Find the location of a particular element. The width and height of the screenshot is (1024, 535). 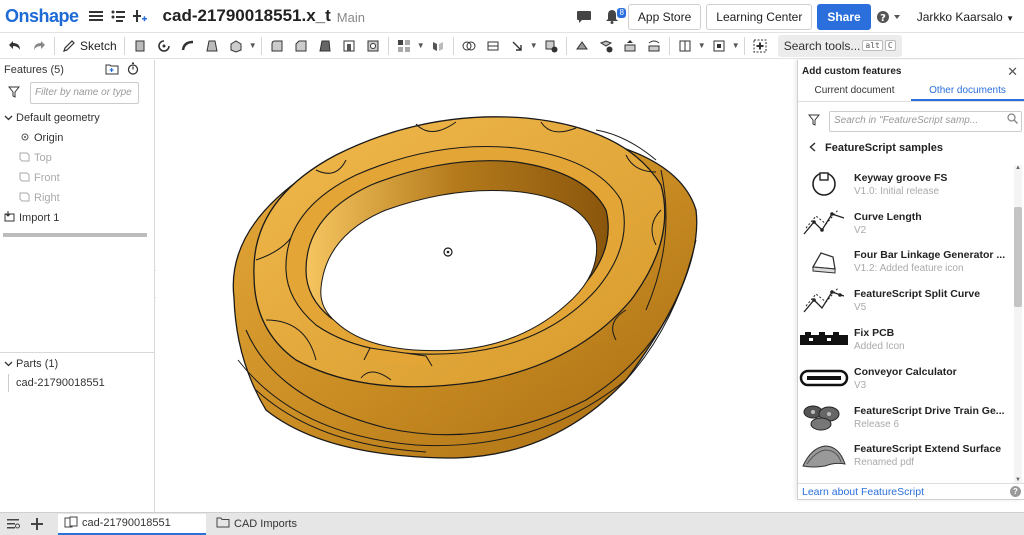

shell-icon is located at coordinates (373, 46).